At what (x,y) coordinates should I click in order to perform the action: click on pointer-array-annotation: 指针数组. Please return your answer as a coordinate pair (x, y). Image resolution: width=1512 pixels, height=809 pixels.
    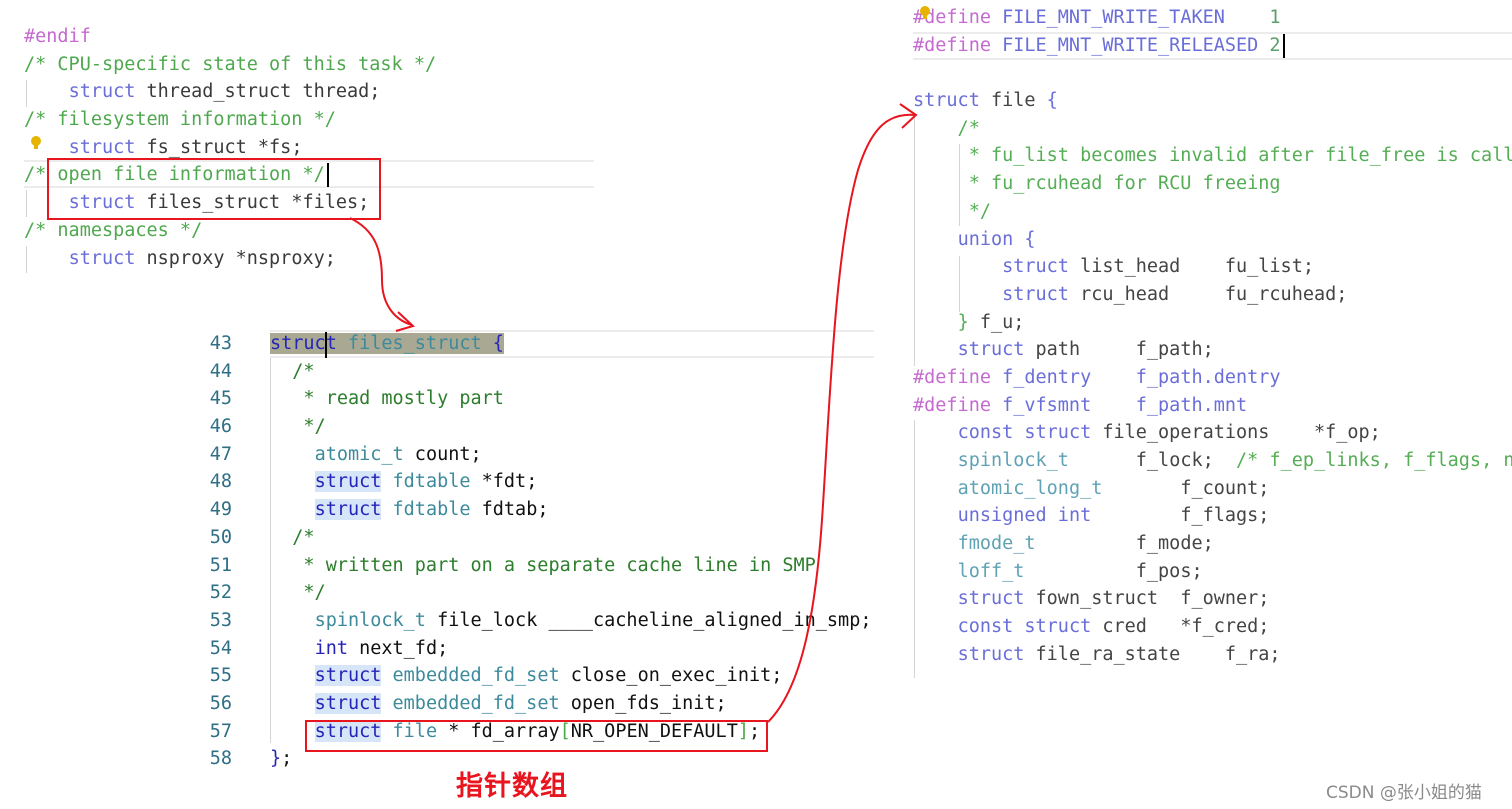
    Looking at the image, I should click on (512, 786).